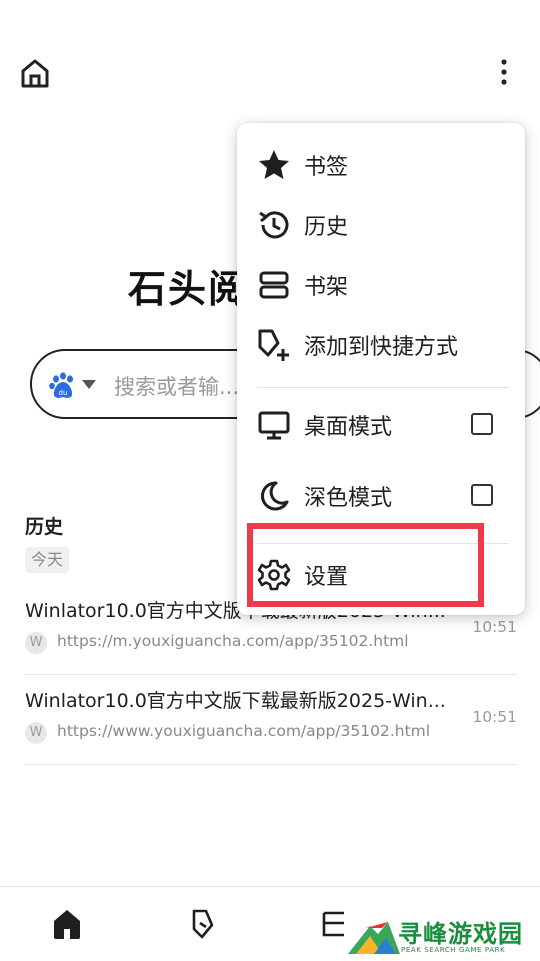 The width and height of the screenshot is (540, 961). I want to click on nav-home-button, so click(67, 924).